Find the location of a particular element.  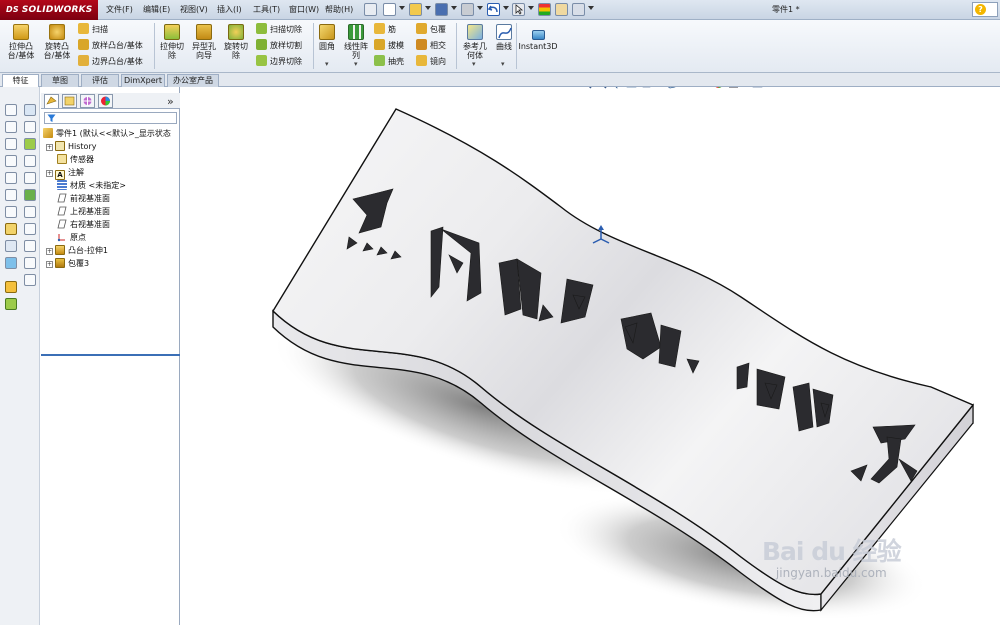

menu-help: 帮助(H) is located at coordinates (339, 9).